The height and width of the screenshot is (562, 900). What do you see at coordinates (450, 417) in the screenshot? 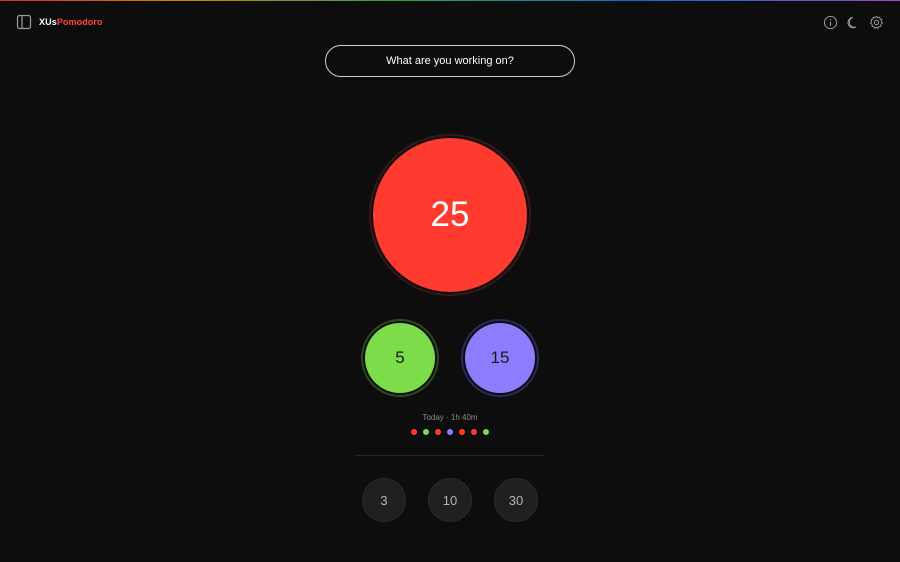
I see `today-summary: Today · 1h 40m` at bounding box center [450, 417].